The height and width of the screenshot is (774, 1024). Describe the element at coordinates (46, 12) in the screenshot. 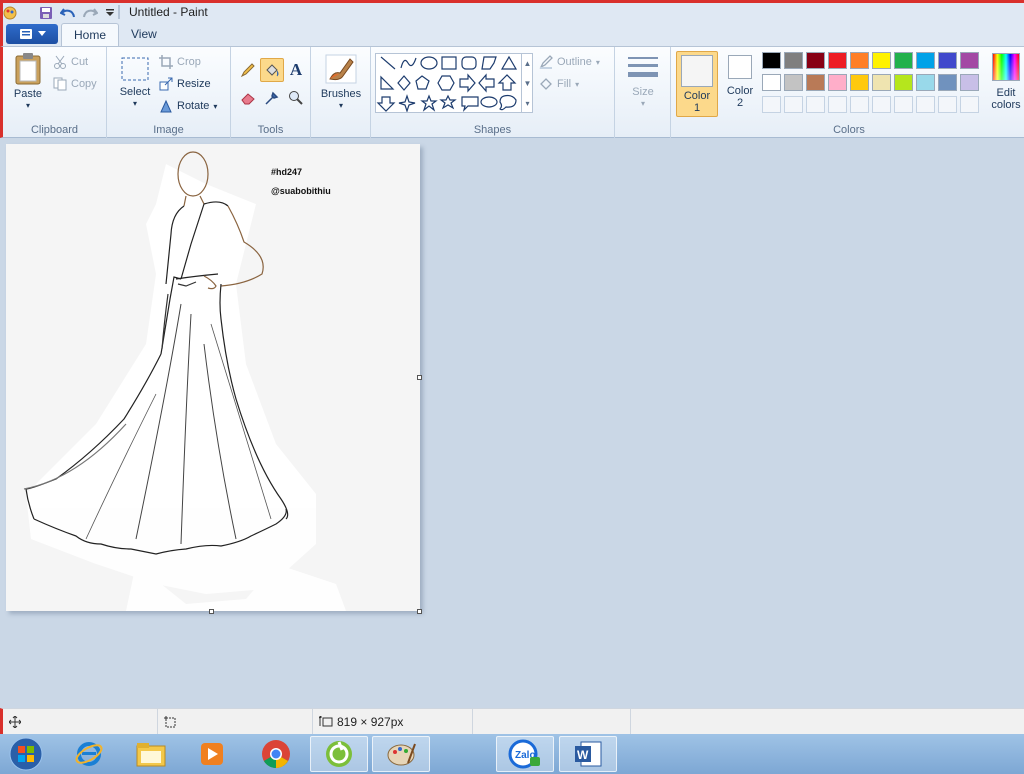

I see `save-icon` at that location.